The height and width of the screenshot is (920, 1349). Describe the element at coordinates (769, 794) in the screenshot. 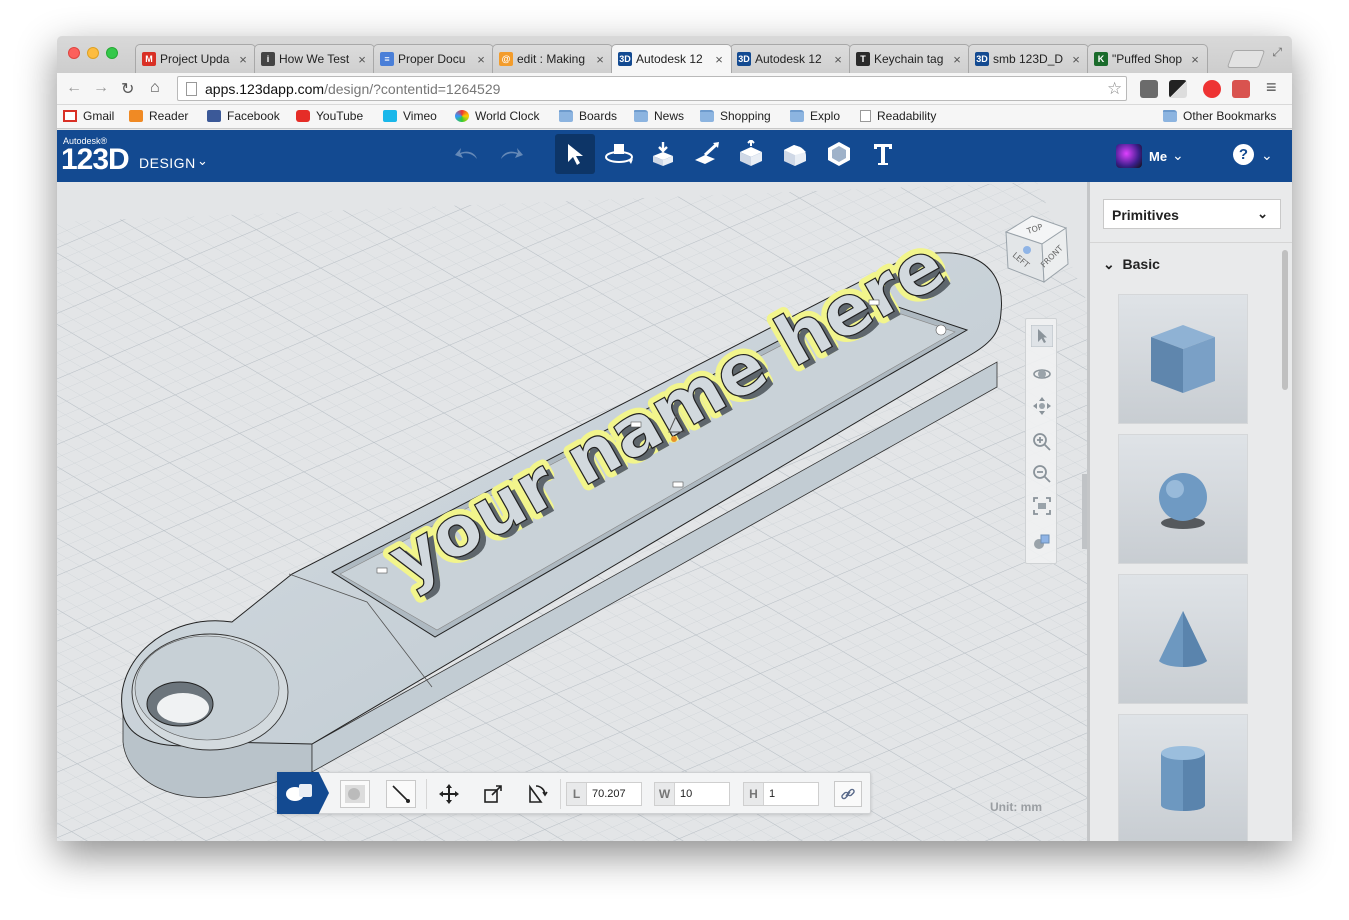

I see `height-value: 1` at that location.